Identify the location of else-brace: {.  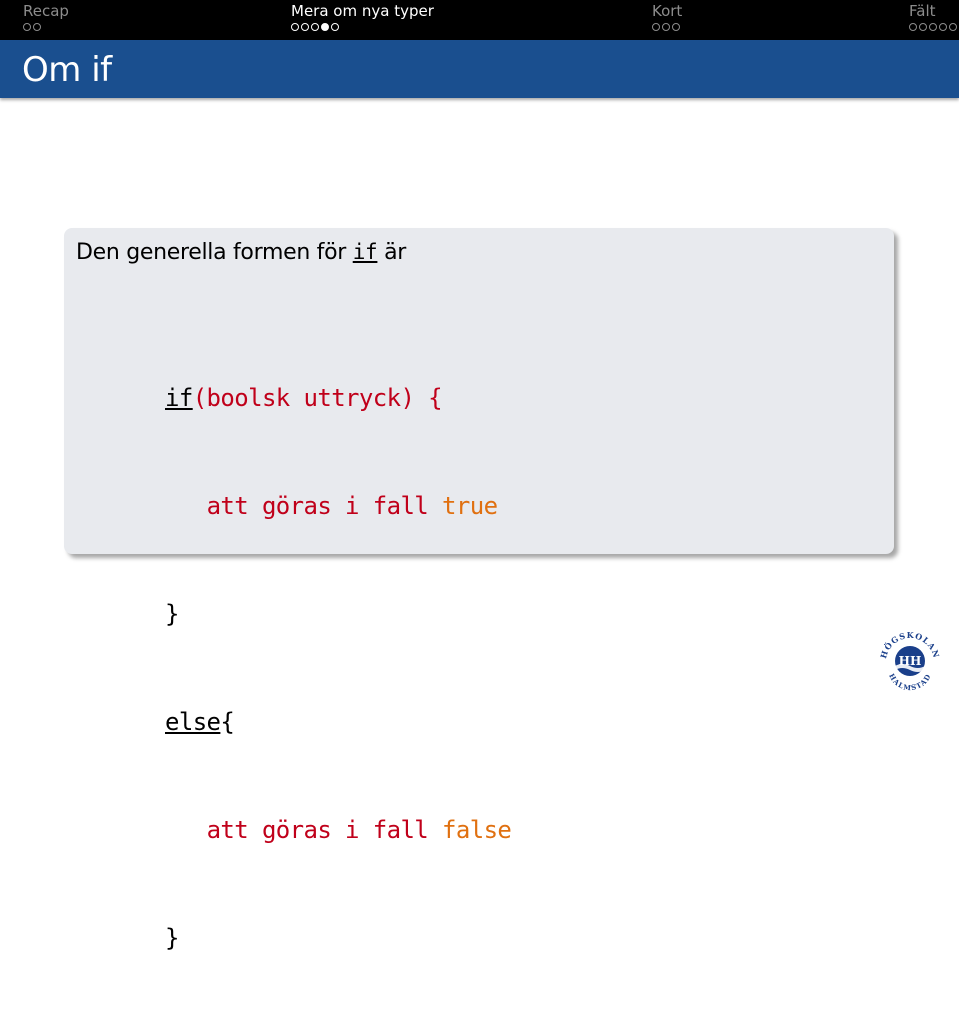
(227, 722).